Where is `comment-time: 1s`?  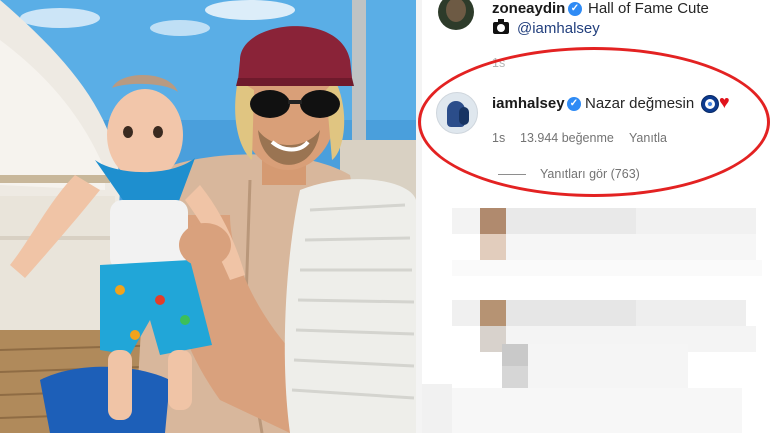 comment-time: 1s is located at coordinates (499, 63).